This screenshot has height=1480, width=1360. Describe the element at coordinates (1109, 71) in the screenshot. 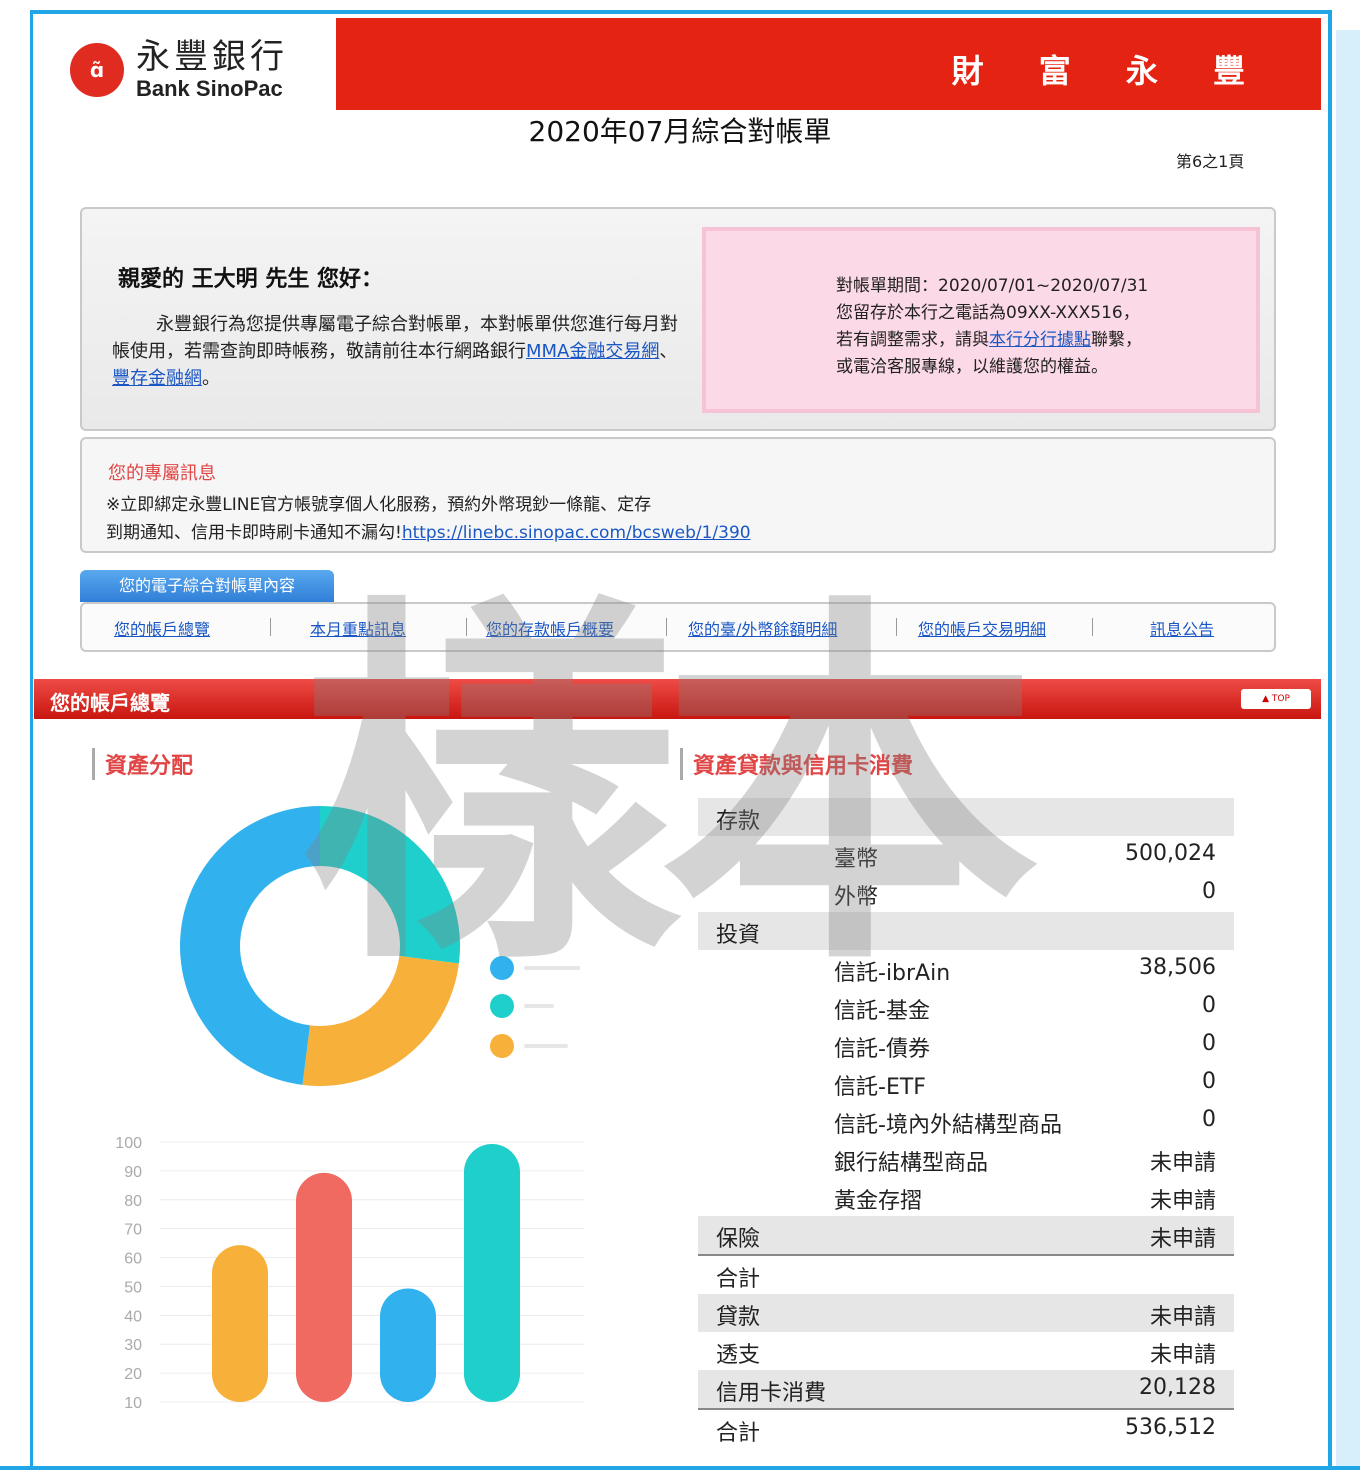

I see `bank-slogan: 財 富 永 豐` at that location.